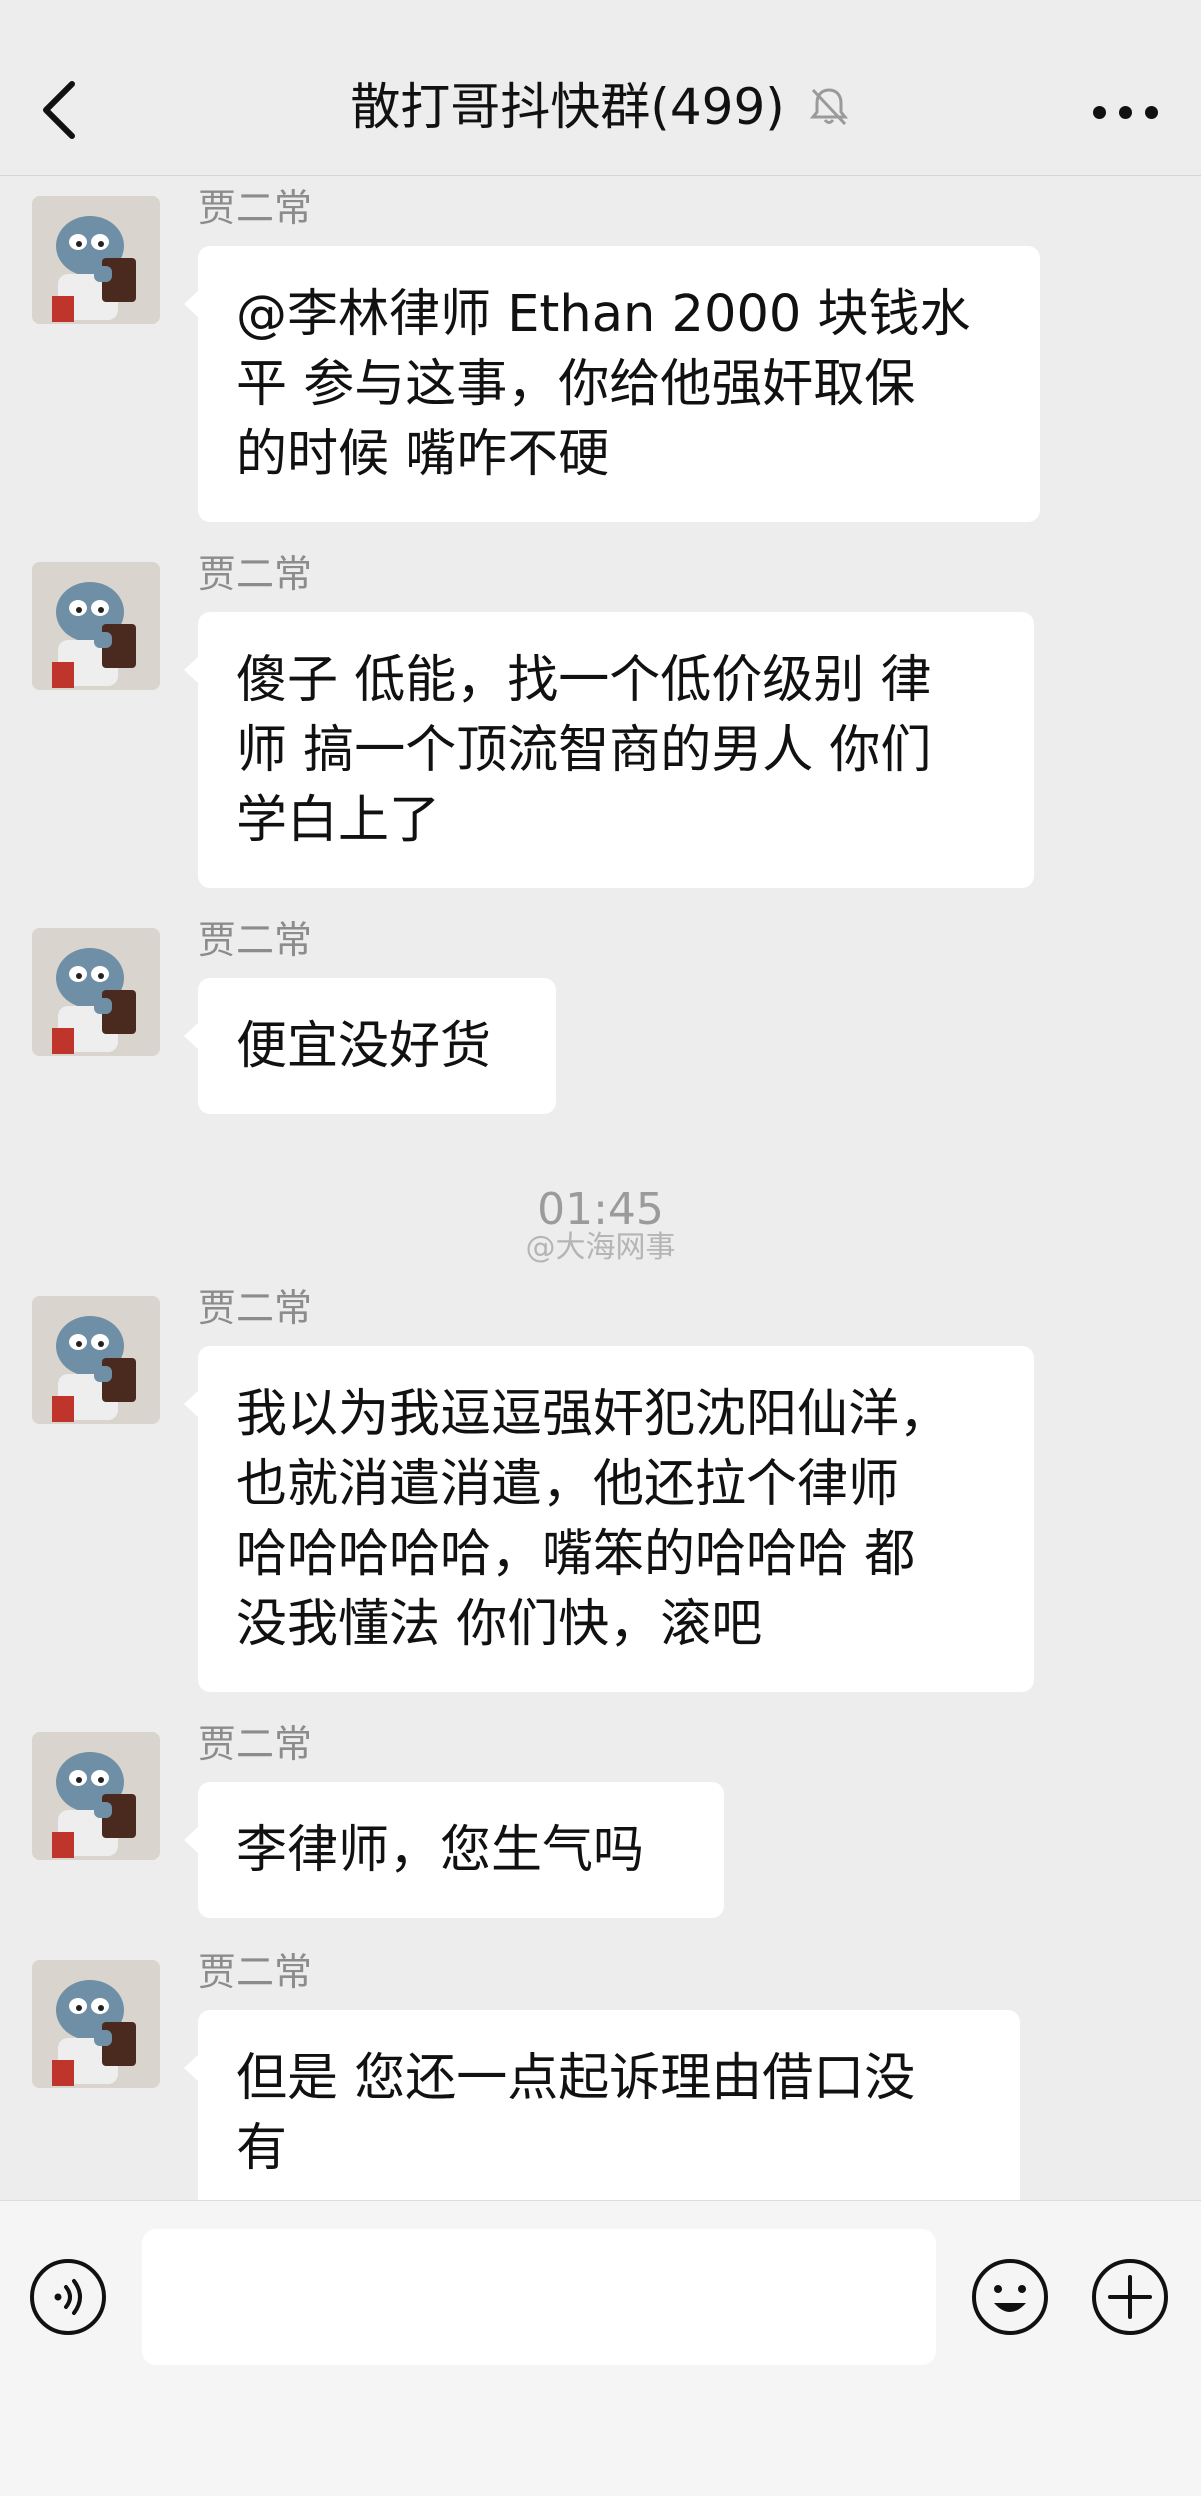  I want to click on voice-button, so click(68, 2297).